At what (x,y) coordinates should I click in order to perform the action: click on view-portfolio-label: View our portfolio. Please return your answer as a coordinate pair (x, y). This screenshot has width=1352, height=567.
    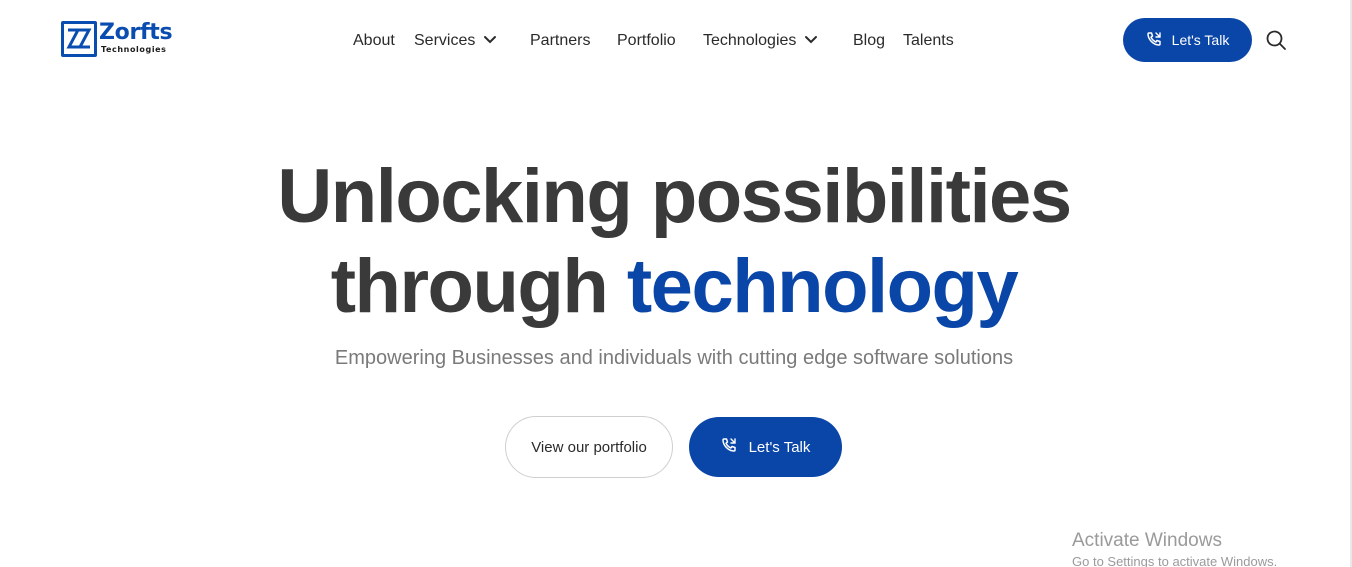
    Looking at the image, I should click on (589, 447).